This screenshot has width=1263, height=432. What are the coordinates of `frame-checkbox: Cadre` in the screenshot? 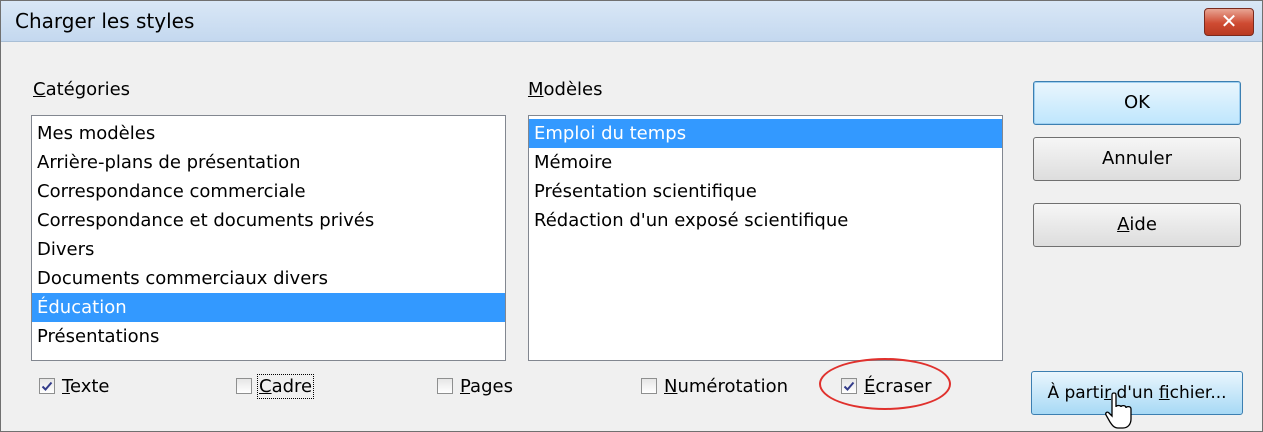 It's located at (275, 386).